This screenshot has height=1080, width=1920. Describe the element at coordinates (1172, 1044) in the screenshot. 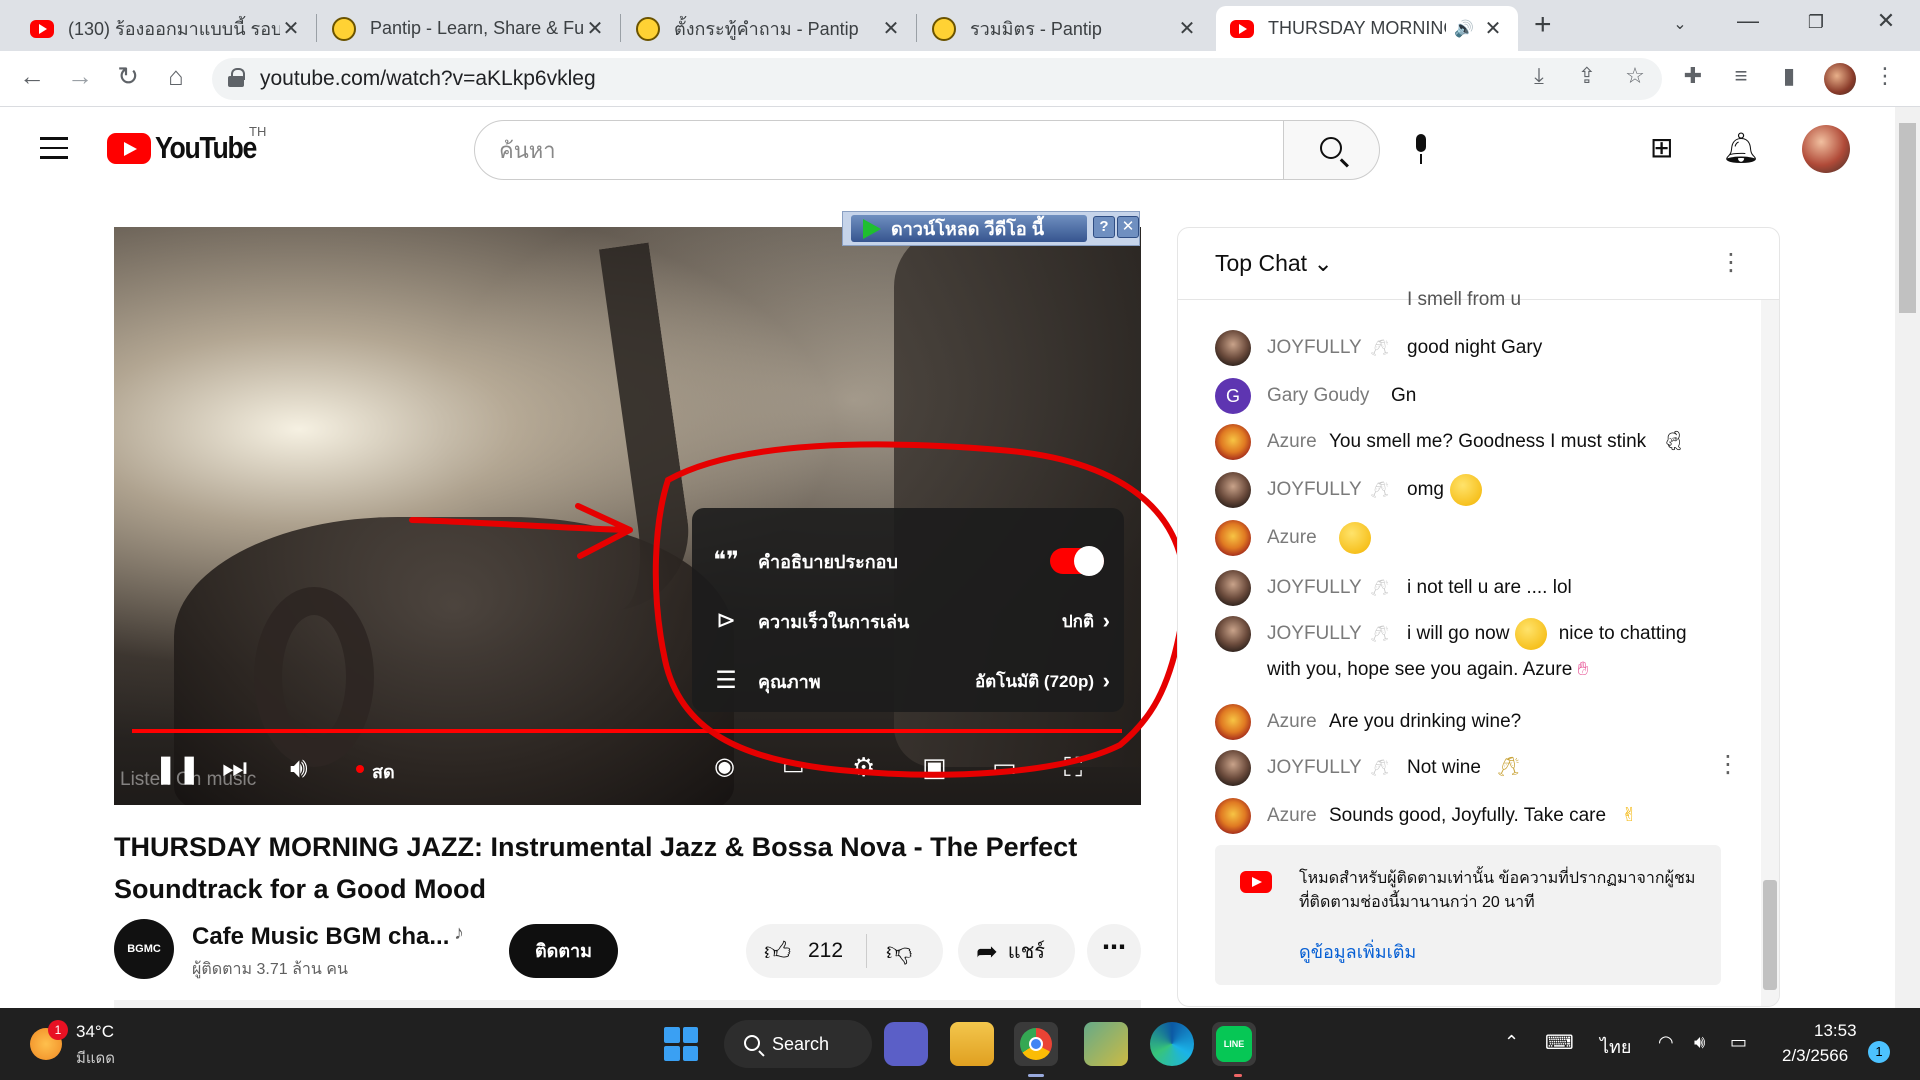

I see `edge-icon` at that location.